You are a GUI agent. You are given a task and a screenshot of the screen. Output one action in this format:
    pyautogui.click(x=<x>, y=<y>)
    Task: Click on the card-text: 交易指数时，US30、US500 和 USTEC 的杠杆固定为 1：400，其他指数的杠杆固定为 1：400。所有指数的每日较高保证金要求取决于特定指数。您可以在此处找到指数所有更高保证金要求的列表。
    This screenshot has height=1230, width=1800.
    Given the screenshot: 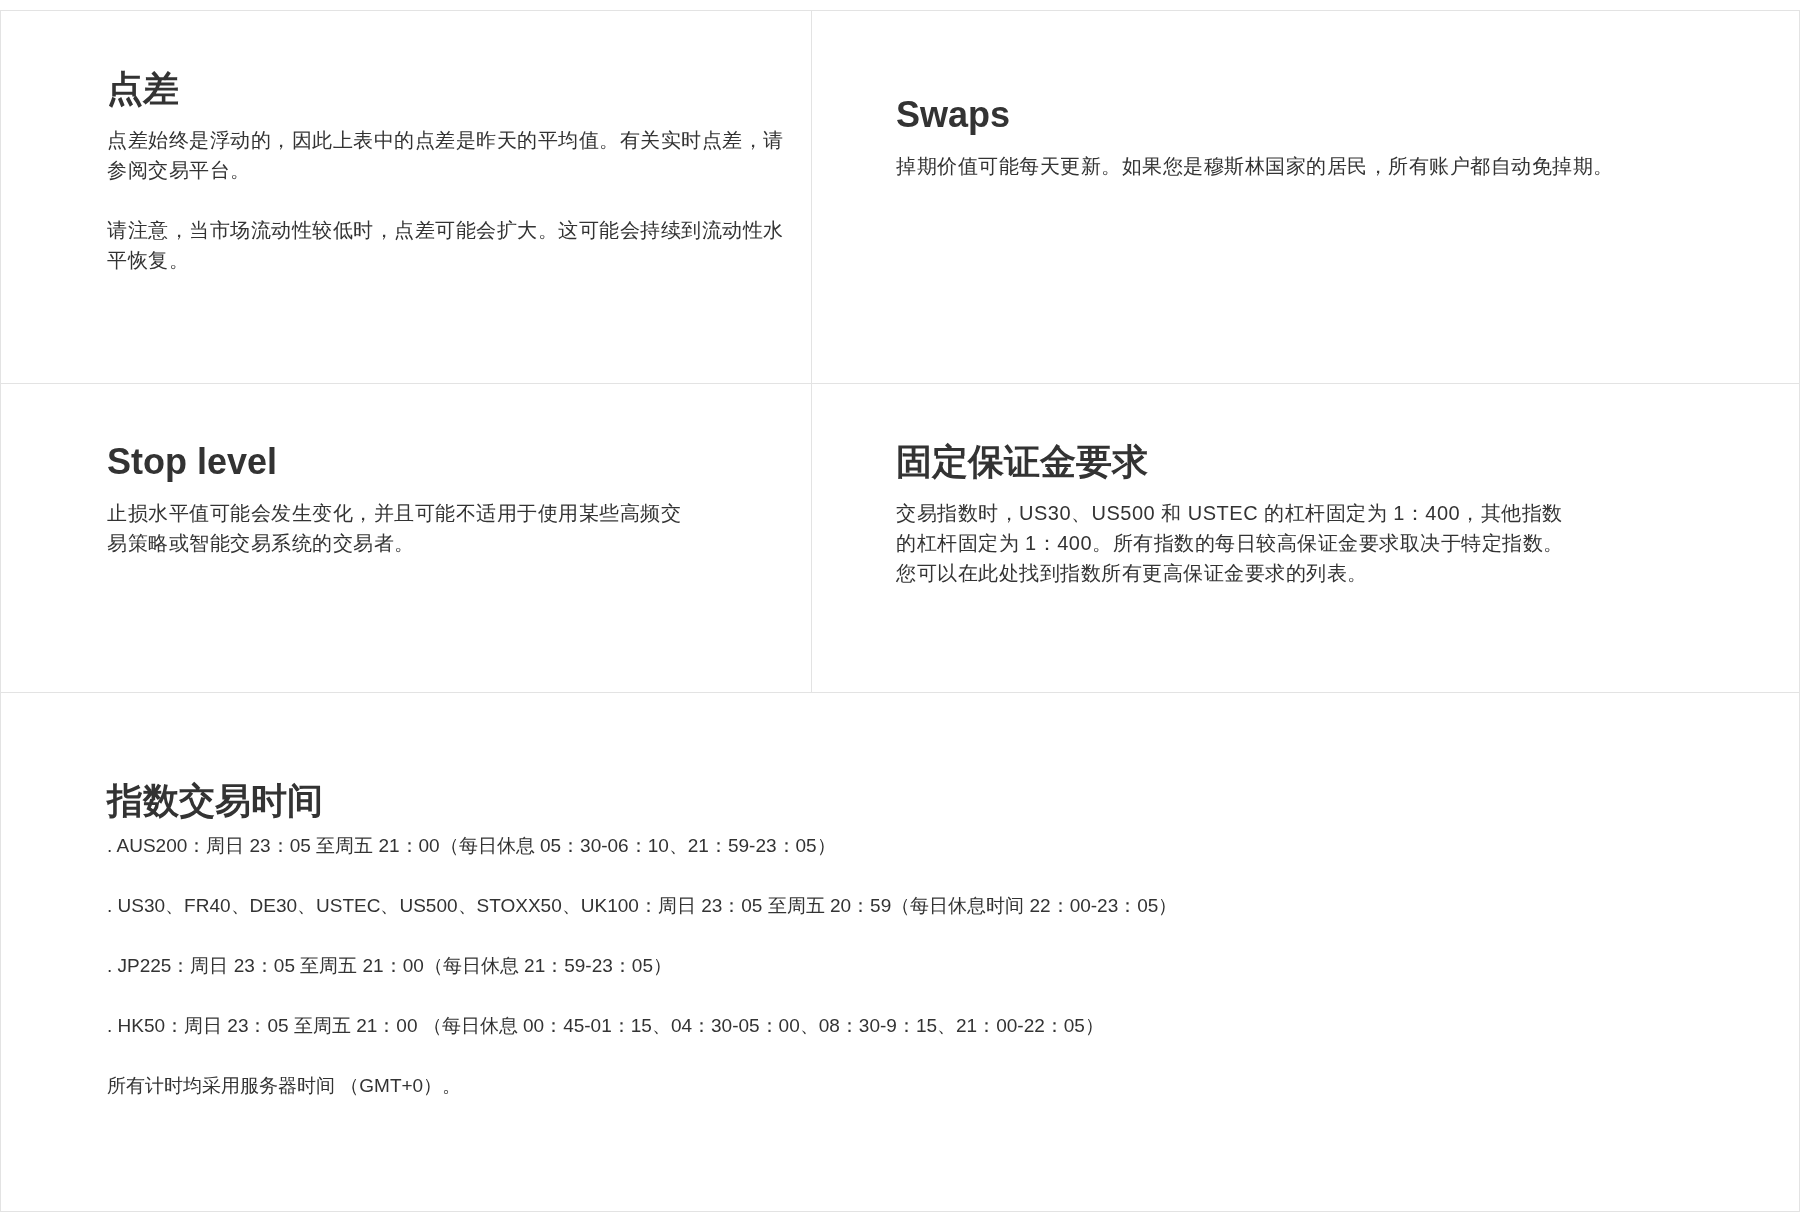 What is the action you would take?
    pyautogui.click(x=1230, y=543)
    